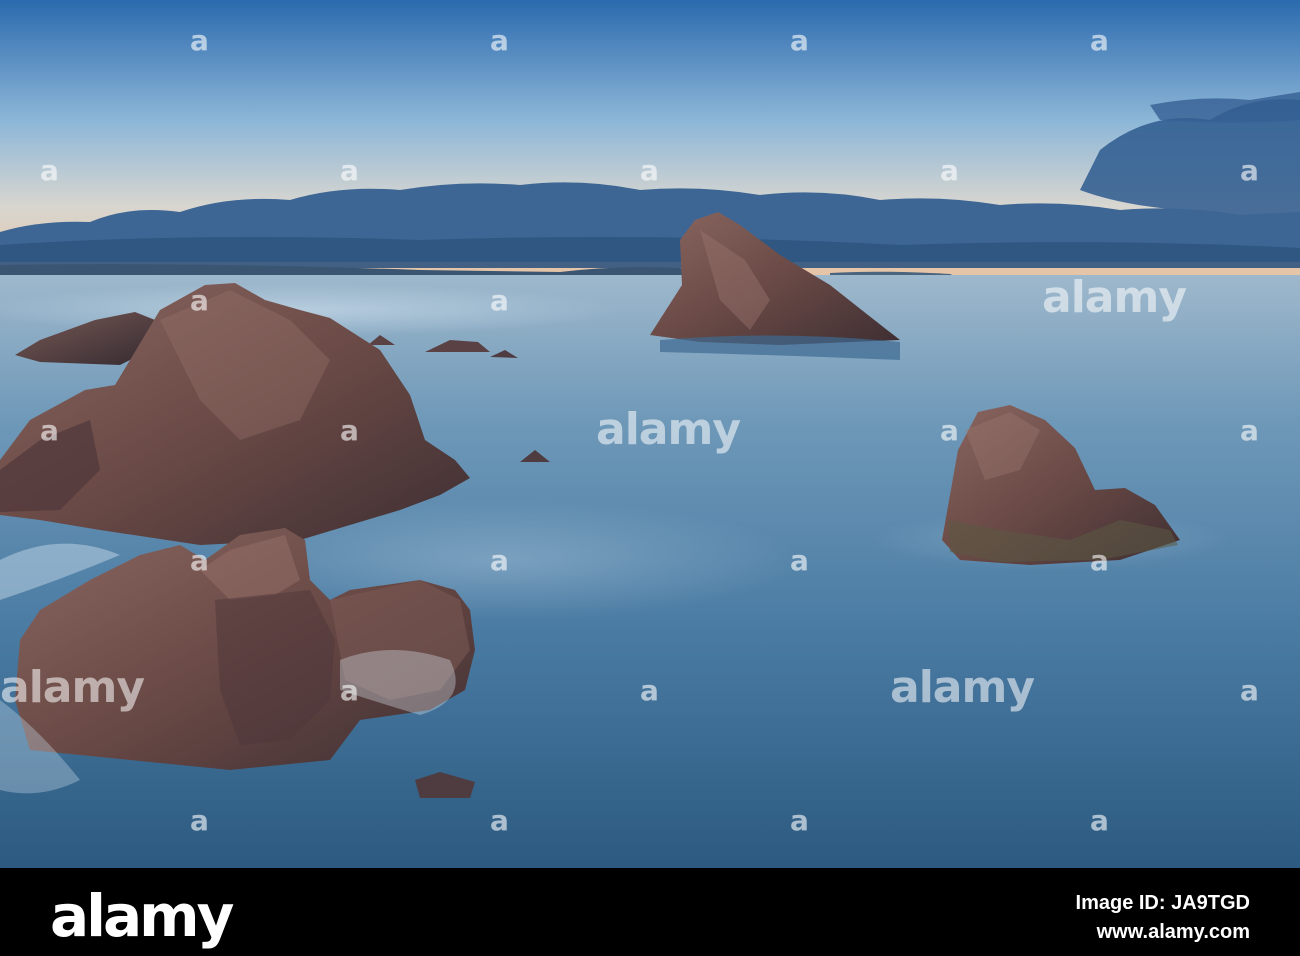  I want to click on stock-footer-bar: alamy Image ID: JA9TGD www.alamy.com, so click(650, 912).